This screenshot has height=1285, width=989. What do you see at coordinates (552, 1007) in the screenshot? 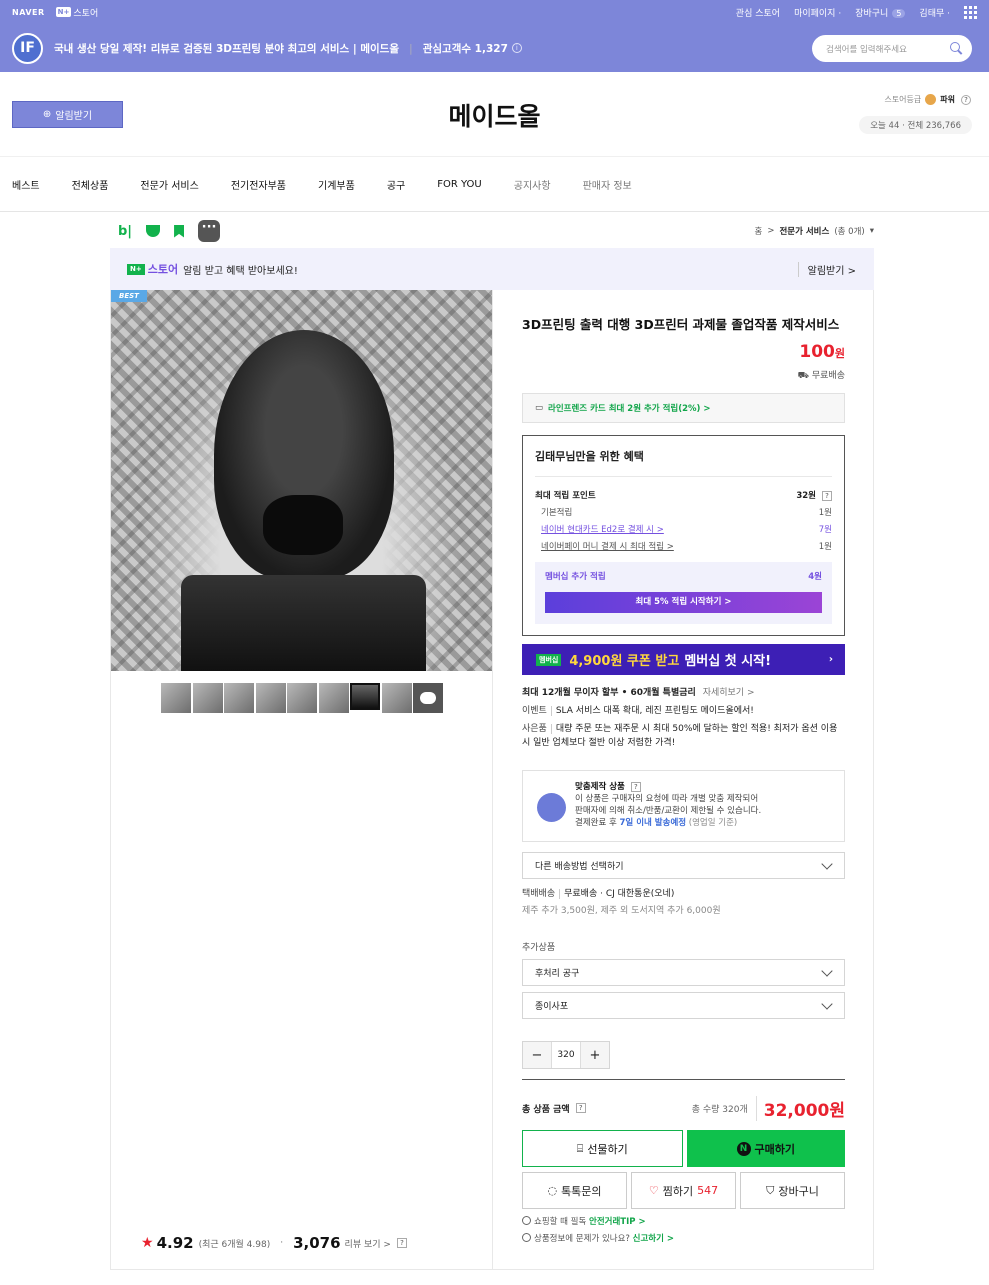
I see `addon-option-label: 종이사포` at bounding box center [552, 1007].